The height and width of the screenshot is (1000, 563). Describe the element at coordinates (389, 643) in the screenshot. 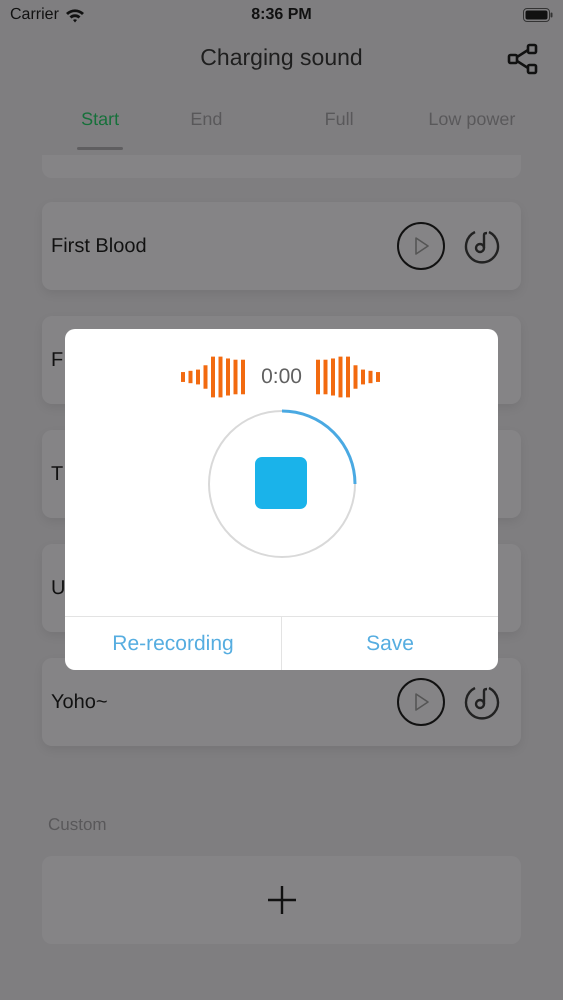

I see `save-button: Save` at that location.